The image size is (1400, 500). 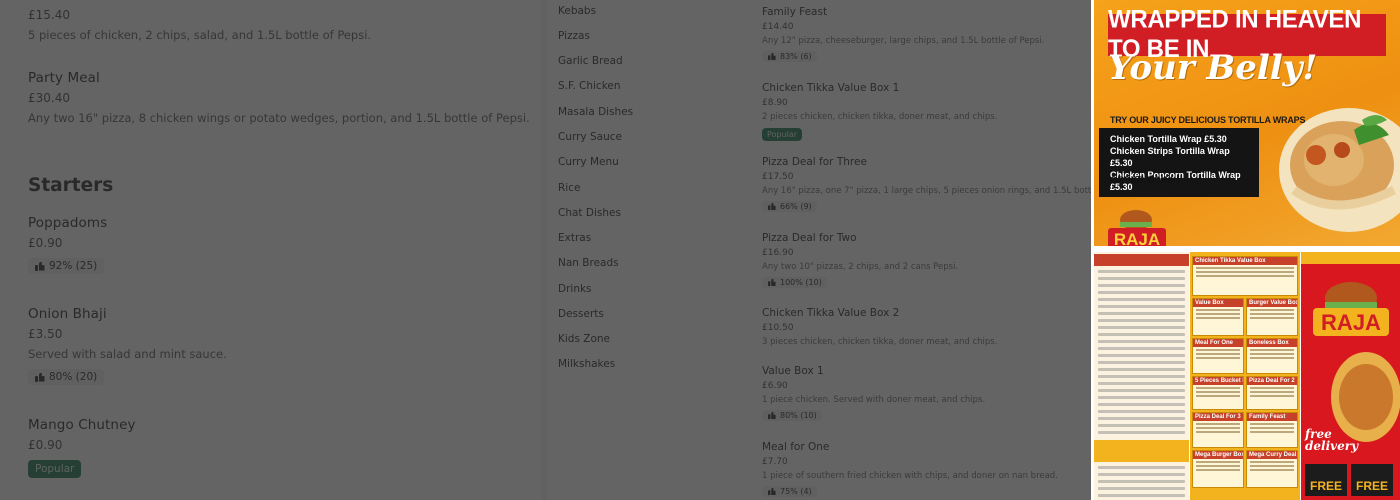 I want to click on item-name: Party Meal, so click(x=64, y=78).